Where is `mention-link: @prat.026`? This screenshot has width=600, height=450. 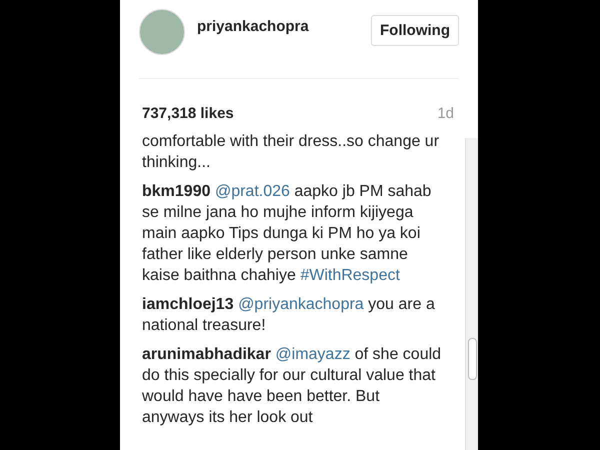
mention-link: @prat.026 is located at coordinates (252, 191).